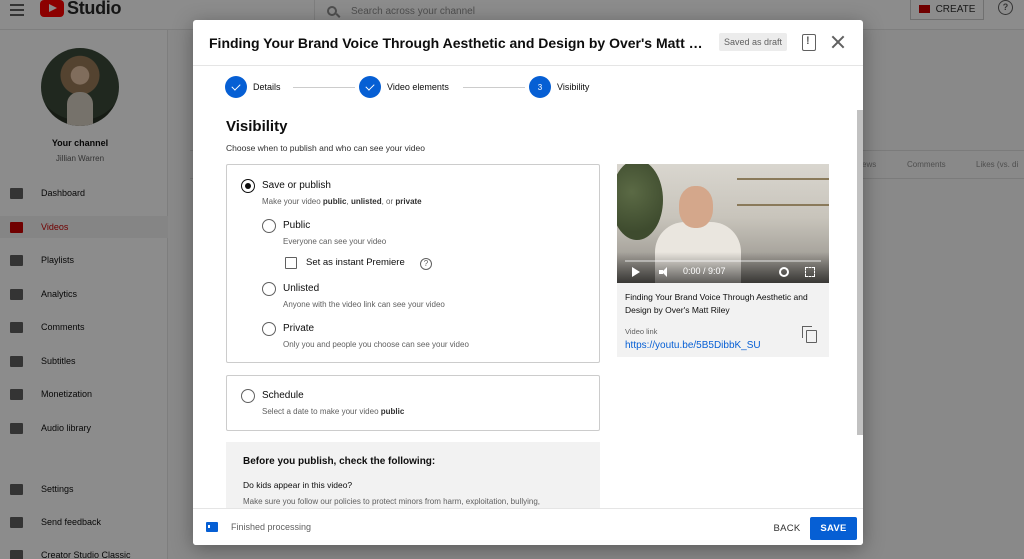 This screenshot has width=1024, height=559. Describe the element at coordinates (291, 263) in the screenshot. I see `instant-premiere-checkbox` at that location.